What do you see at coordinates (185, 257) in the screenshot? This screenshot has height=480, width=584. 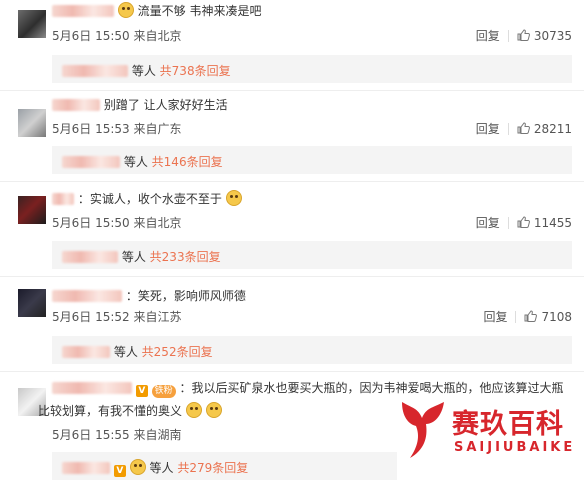 I see `reply-count-link: 共233条回复` at bounding box center [185, 257].